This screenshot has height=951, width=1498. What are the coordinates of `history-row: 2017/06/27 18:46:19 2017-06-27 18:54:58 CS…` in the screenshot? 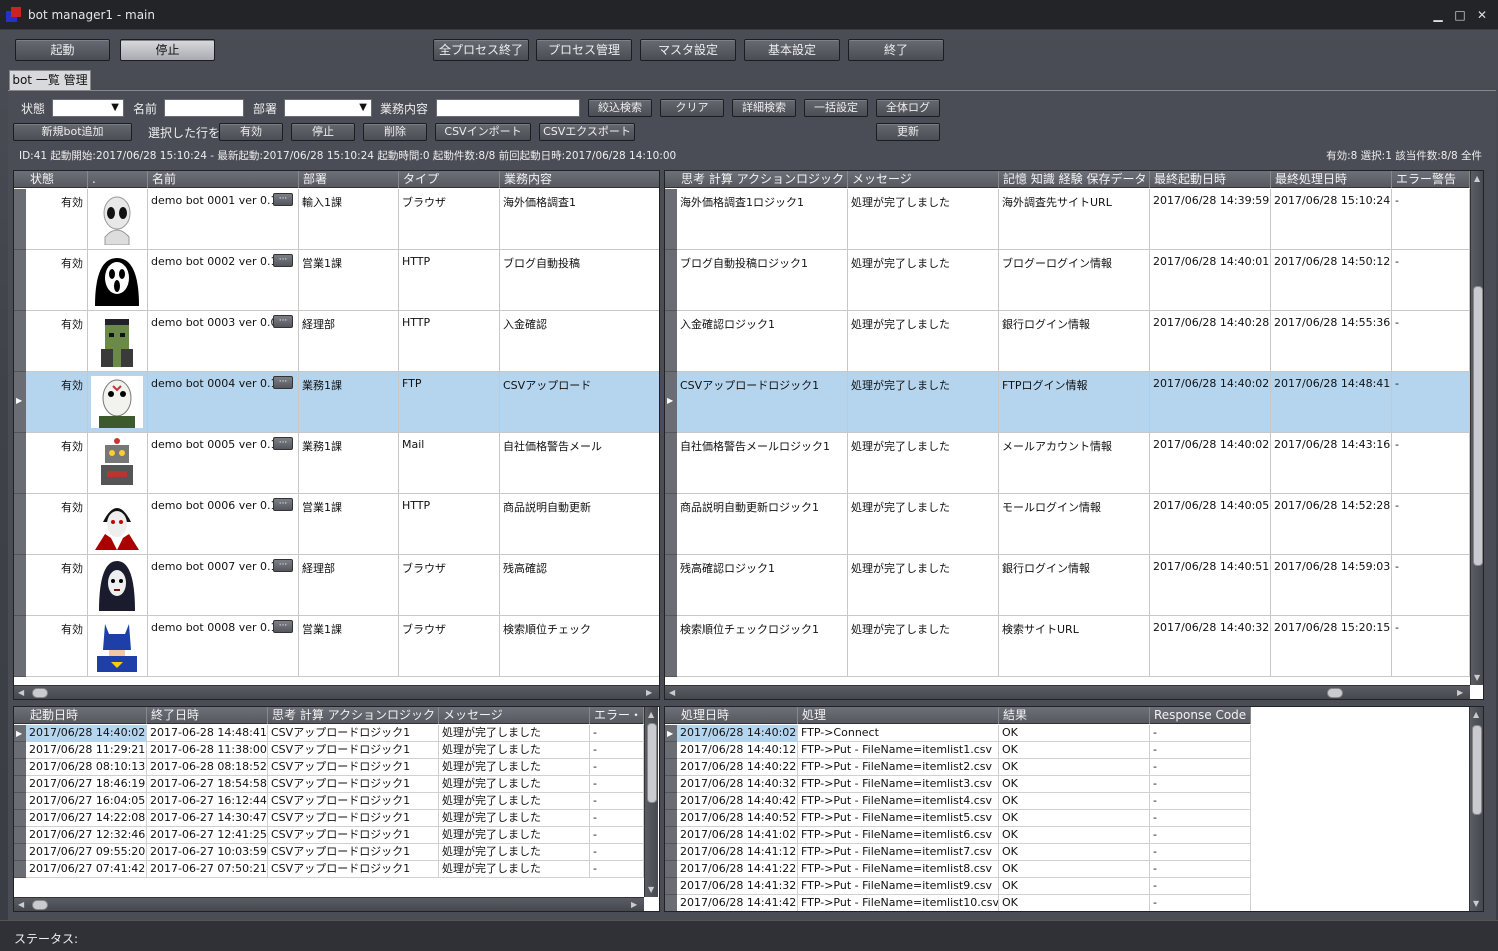 It's located at (335, 784).